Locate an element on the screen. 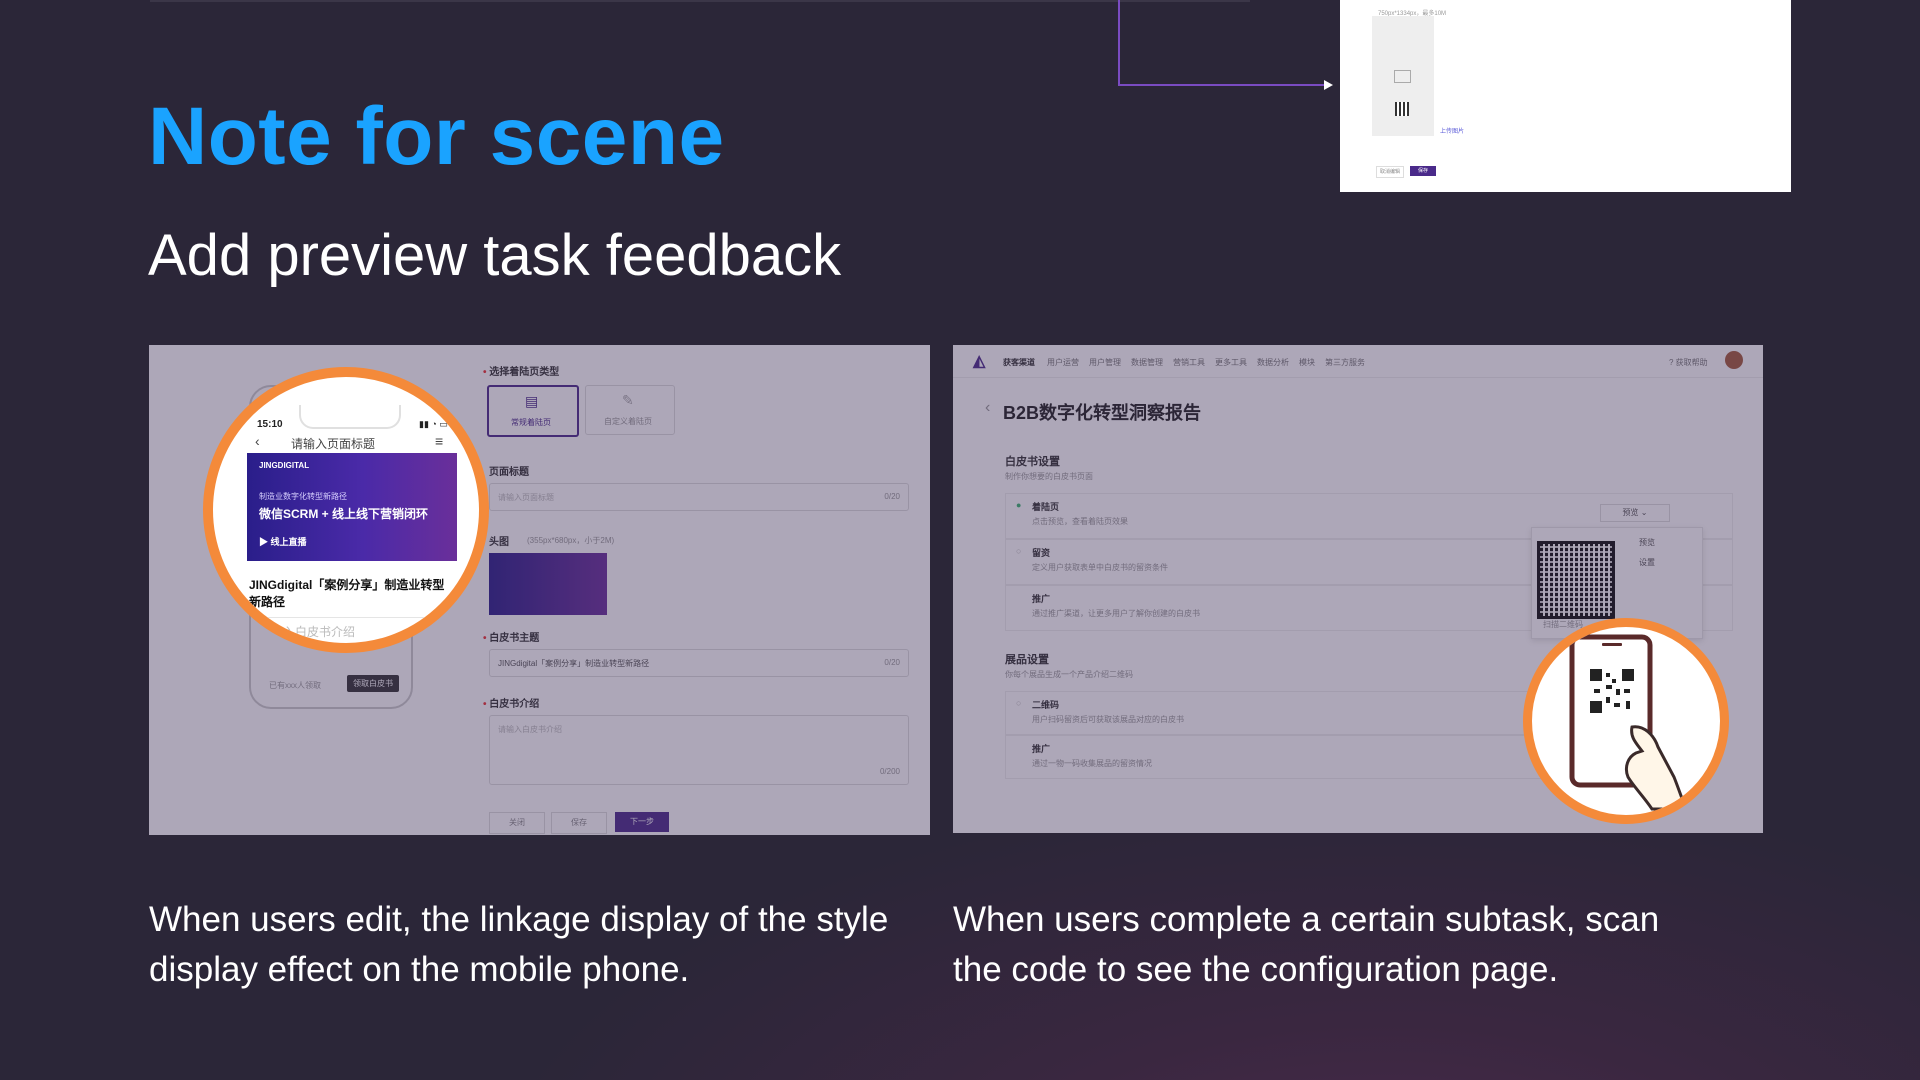 The width and height of the screenshot is (1920, 1080). menu-icon: ≡ is located at coordinates (439, 441).